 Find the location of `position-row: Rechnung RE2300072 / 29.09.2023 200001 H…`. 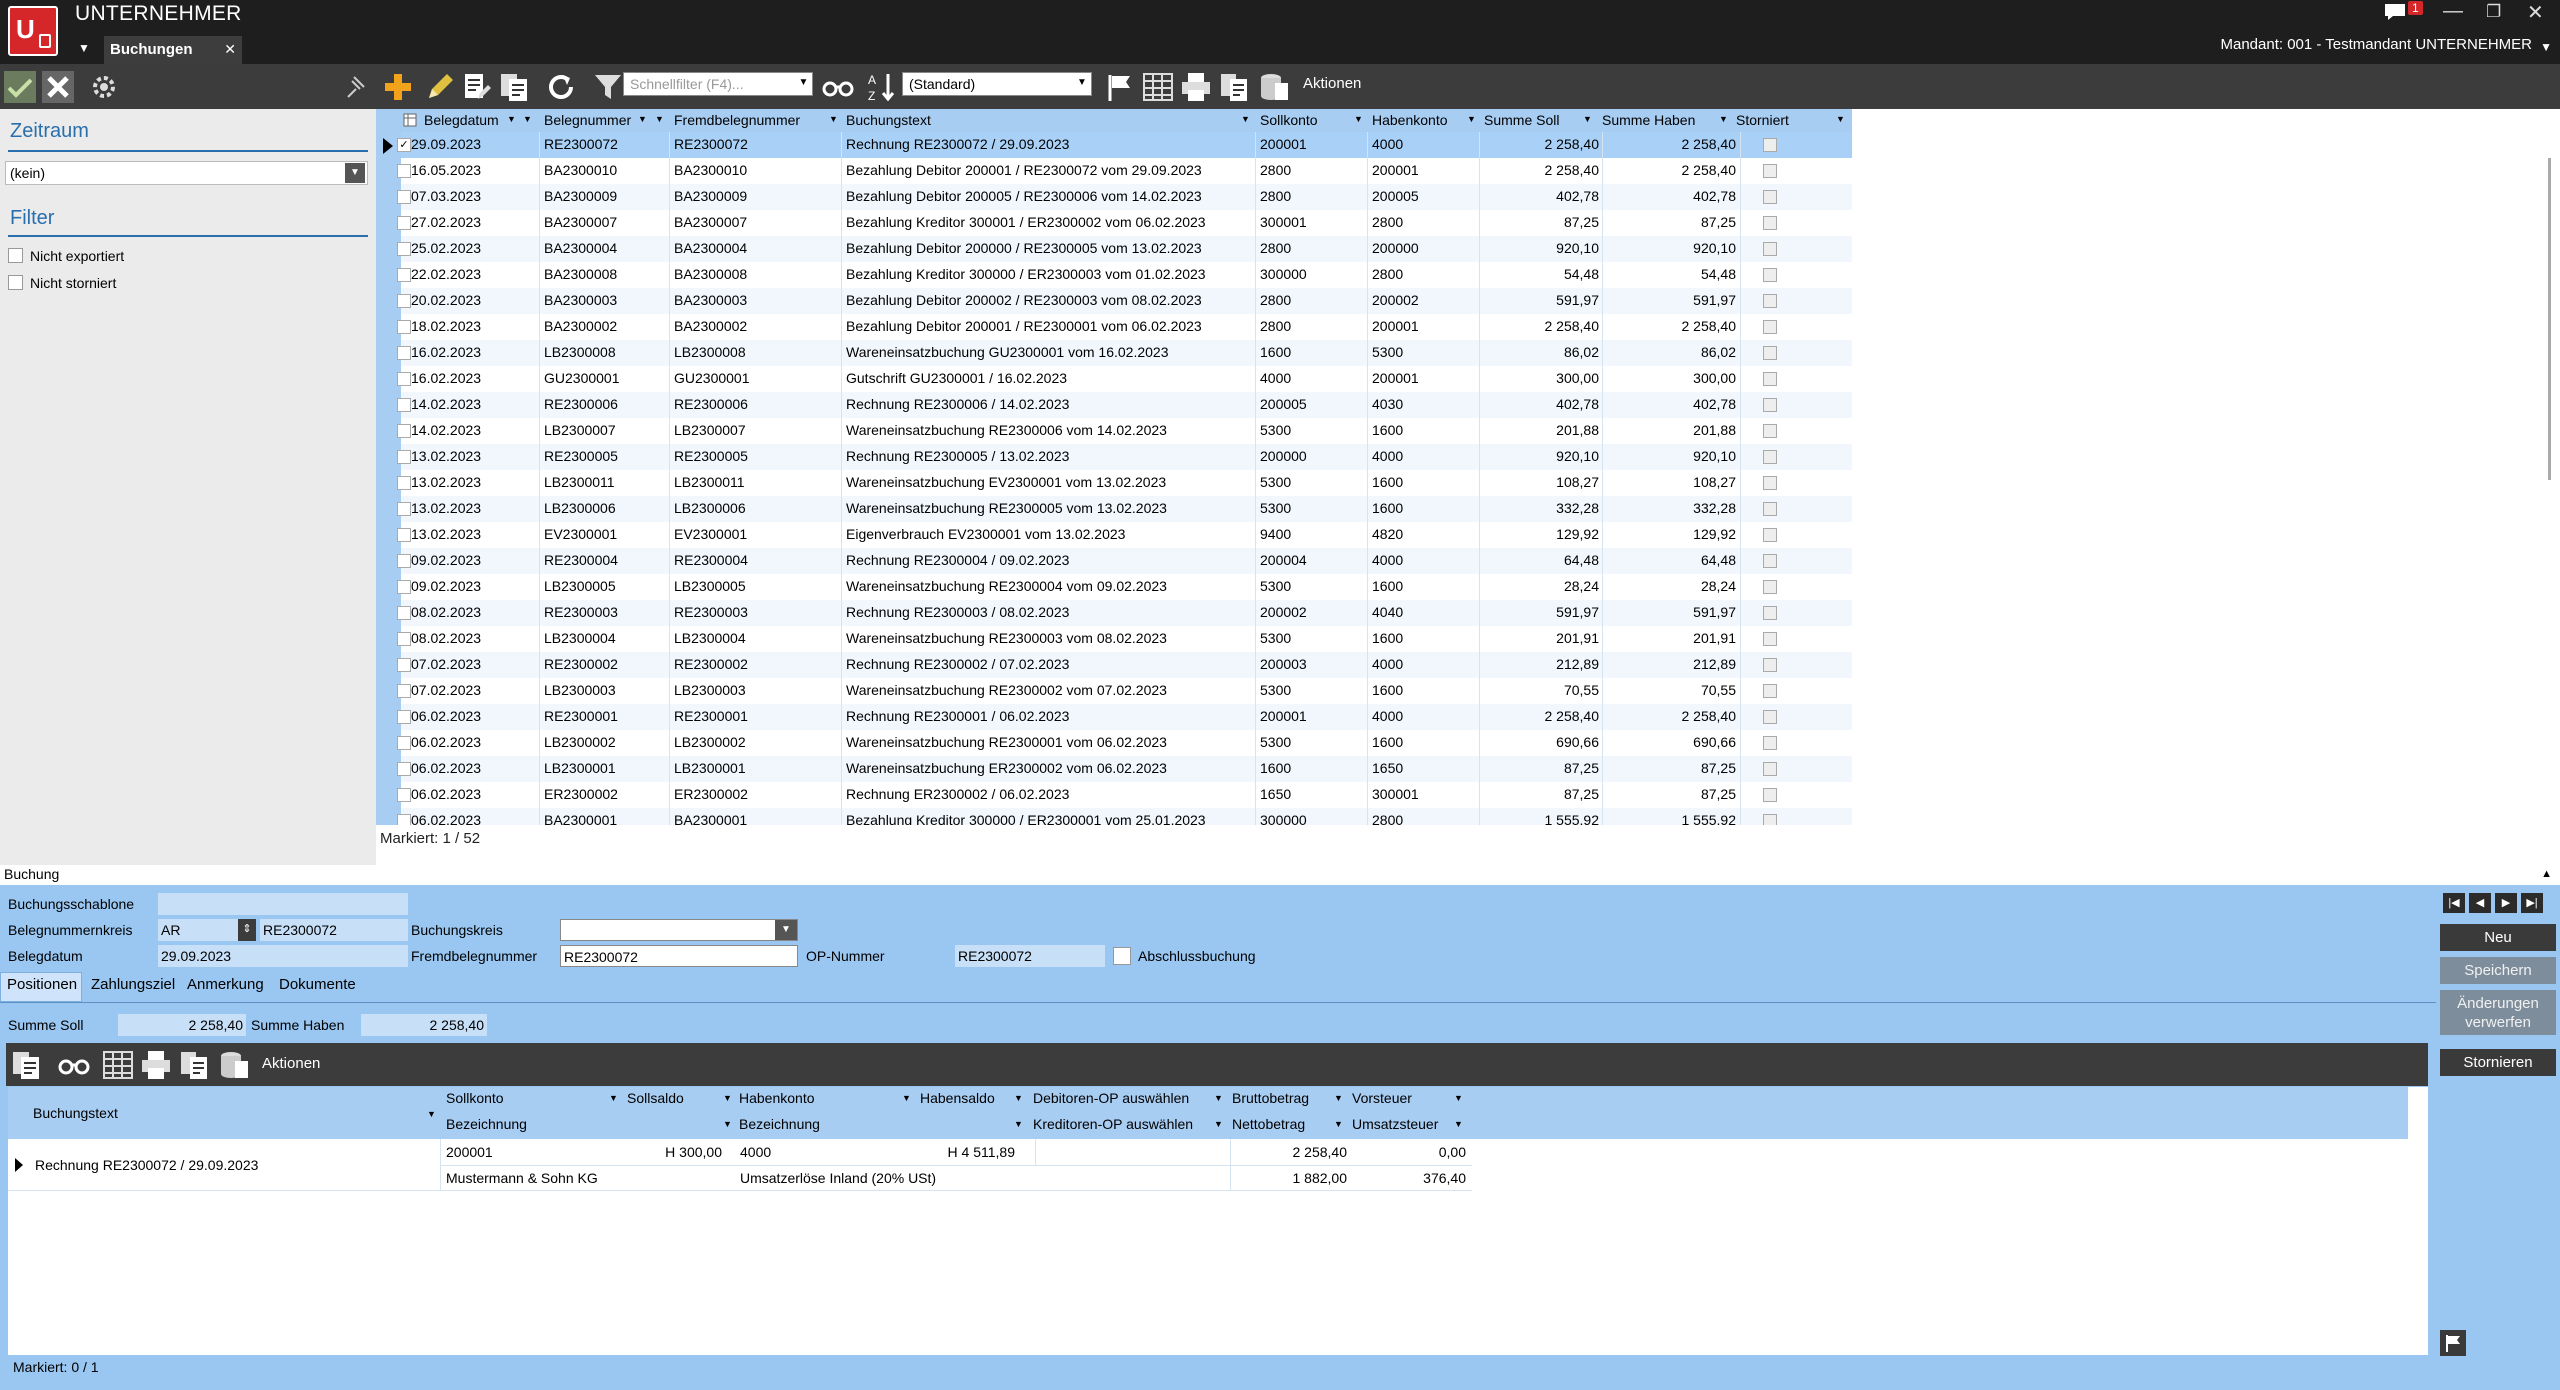

position-row: Rechnung RE2300072 / 29.09.2023 200001 H… is located at coordinates (740, 1165).